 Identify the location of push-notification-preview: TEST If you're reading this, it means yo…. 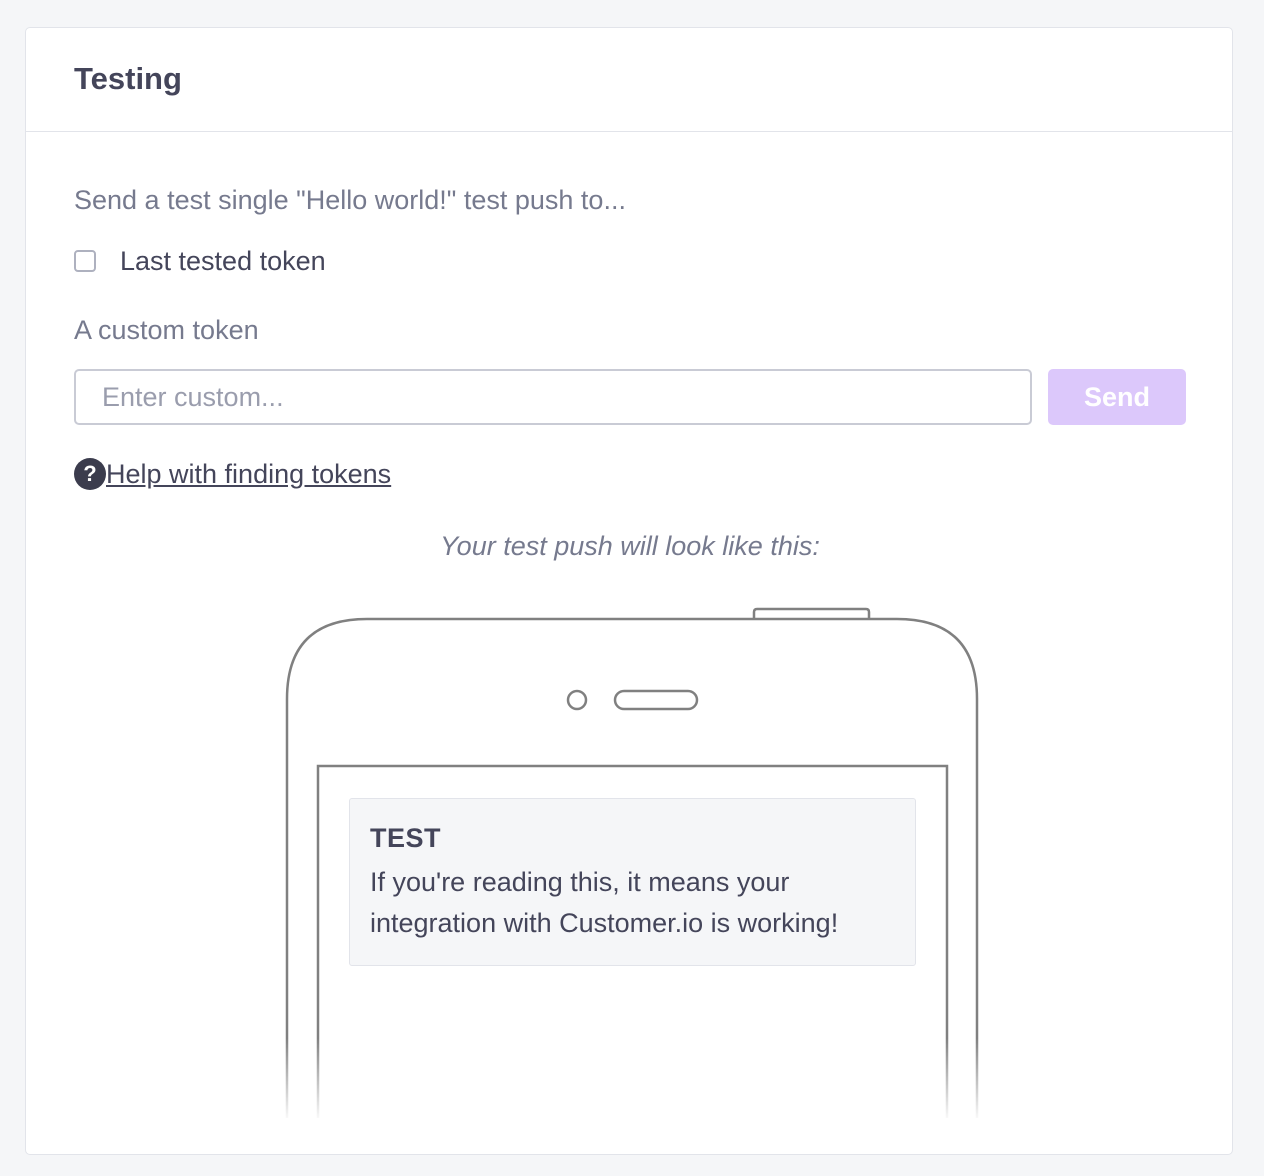
(632, 882).